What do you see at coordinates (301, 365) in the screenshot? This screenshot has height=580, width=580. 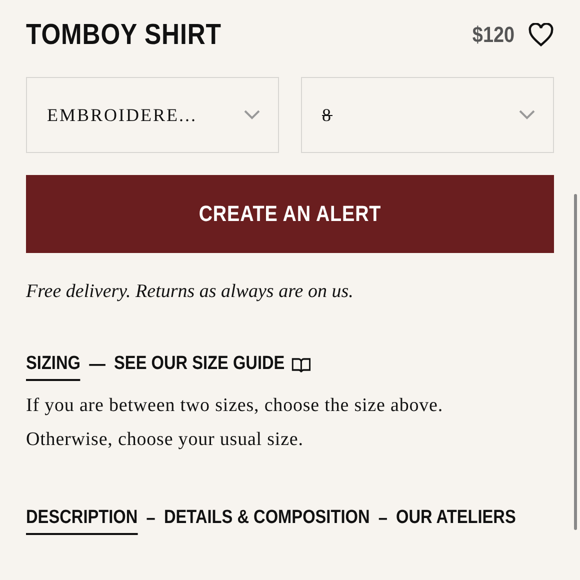 I see `book-icon` at bounding box center [301, 365].